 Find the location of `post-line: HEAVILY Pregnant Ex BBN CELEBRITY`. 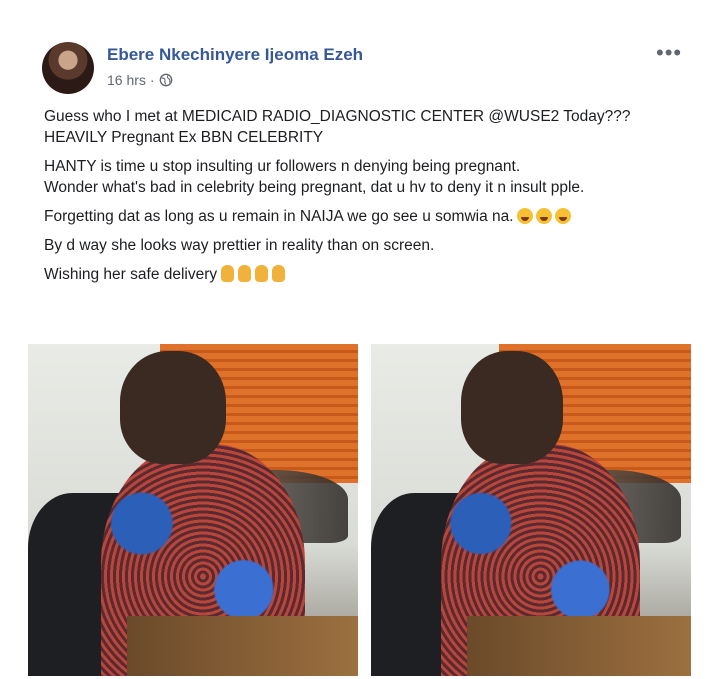

post-line: HEAVILY Pregnant Ex BBN CELEBRITY is located at coordinates (184, 137).